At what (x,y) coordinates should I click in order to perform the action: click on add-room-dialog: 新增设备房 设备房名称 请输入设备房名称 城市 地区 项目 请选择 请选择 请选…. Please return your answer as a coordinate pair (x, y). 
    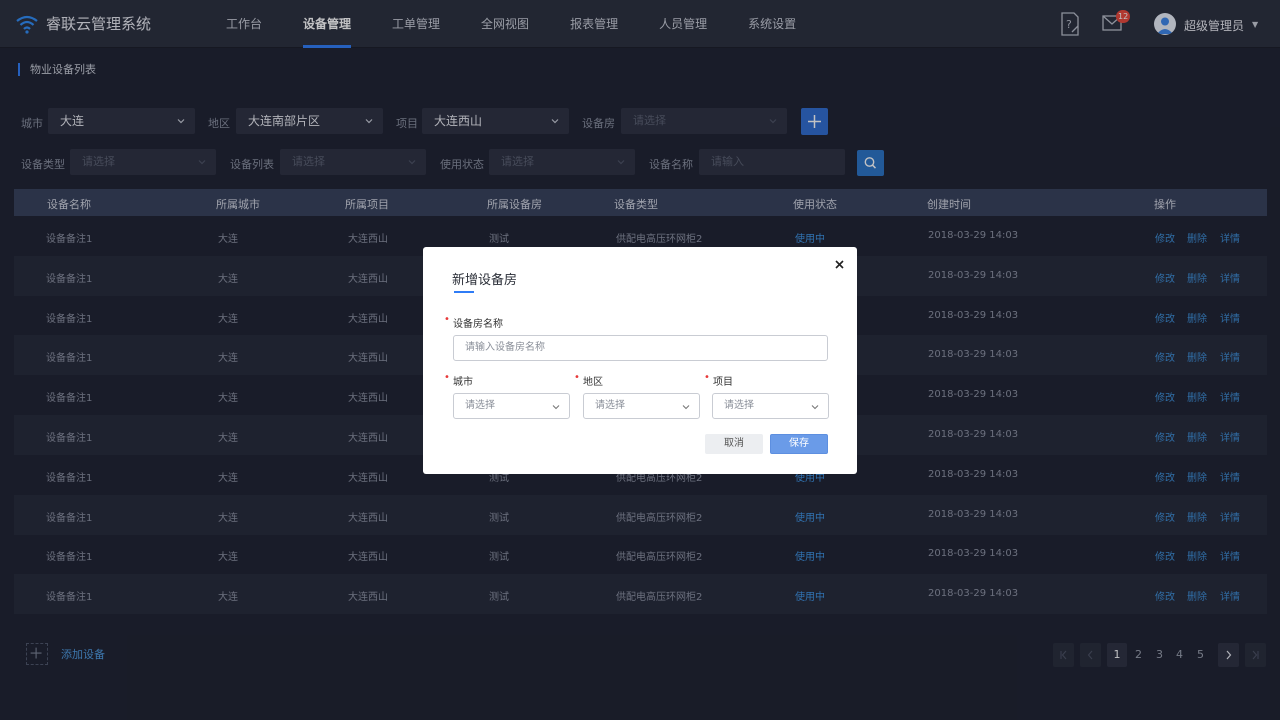
    Looking at the image, I should click on (640, 360).